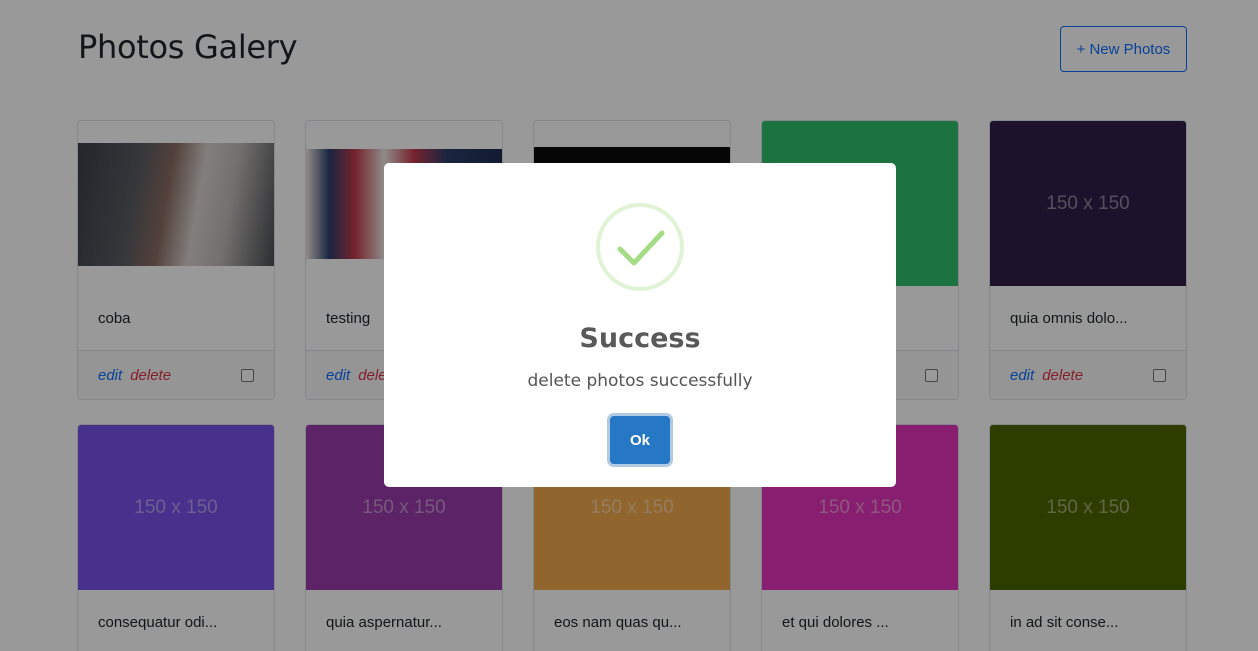 This screenshot has width=1258, height=651. I want to click on success-check-icon, so click(640, 247).